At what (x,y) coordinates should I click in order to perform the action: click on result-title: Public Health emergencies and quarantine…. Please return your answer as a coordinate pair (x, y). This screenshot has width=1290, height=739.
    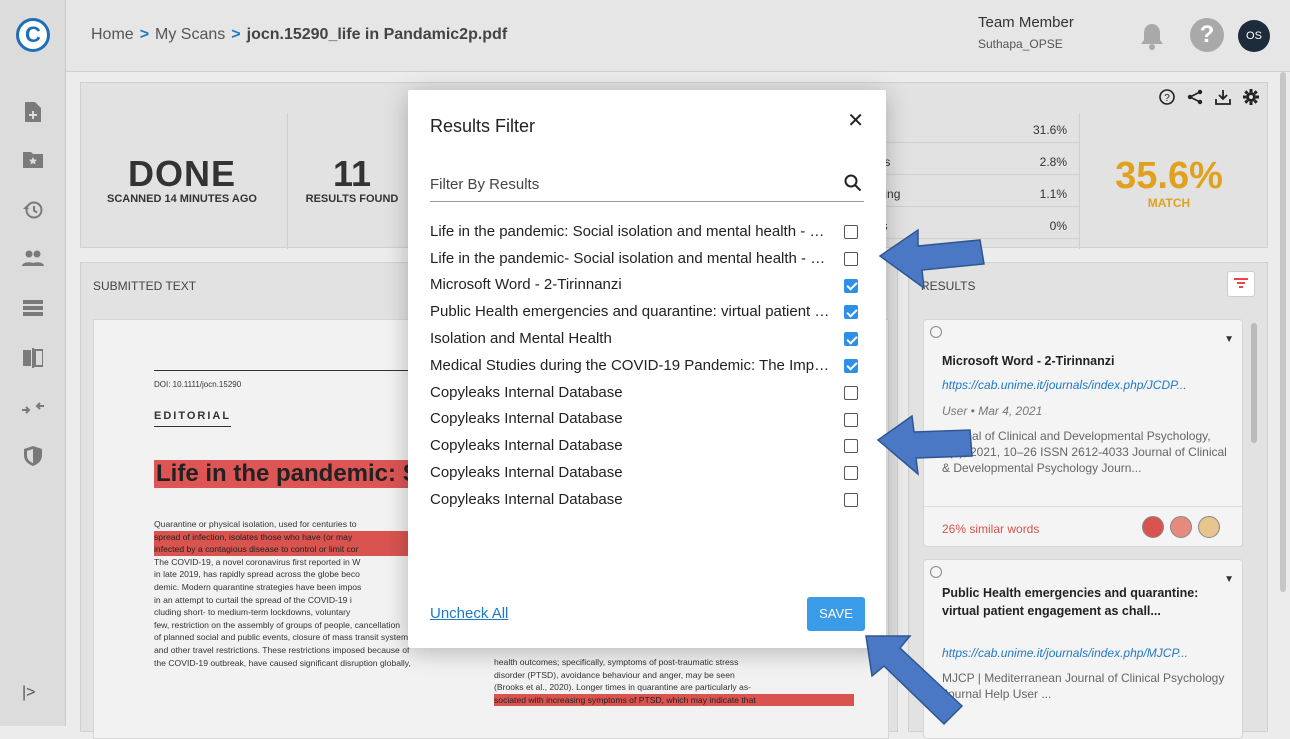
    Looking at the image, I should click on (1087, 602).